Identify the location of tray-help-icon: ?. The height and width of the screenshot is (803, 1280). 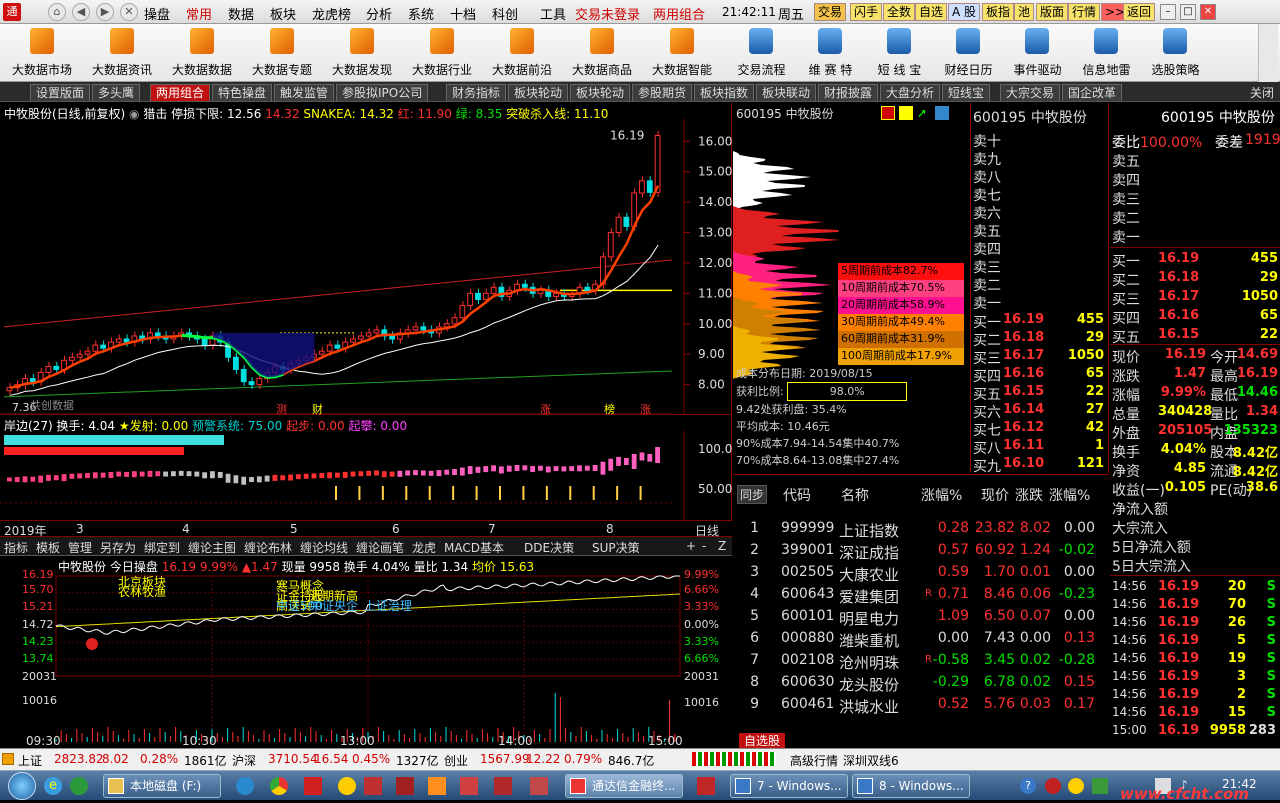
(1028, 786).